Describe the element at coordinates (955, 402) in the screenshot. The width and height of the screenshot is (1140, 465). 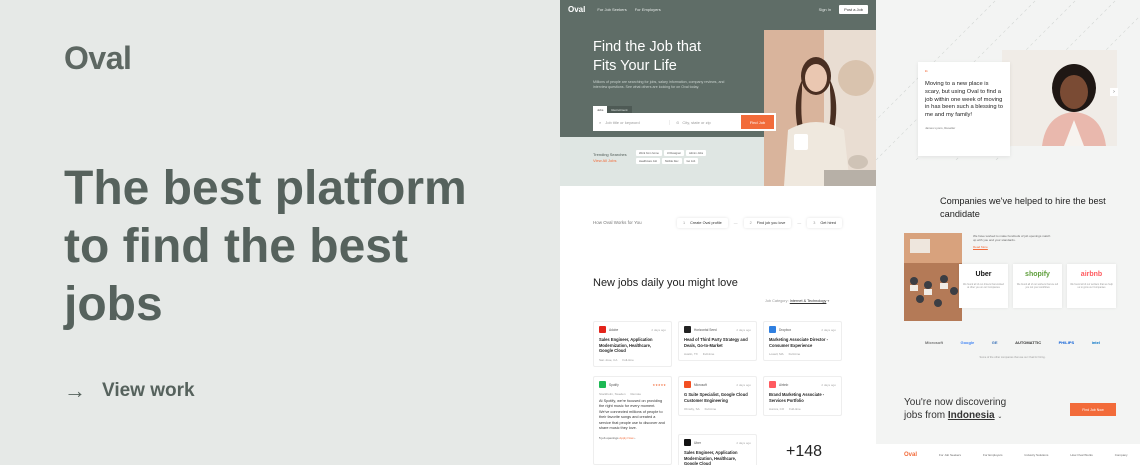
I see `discover-line-1: You're now discovering` at that location.